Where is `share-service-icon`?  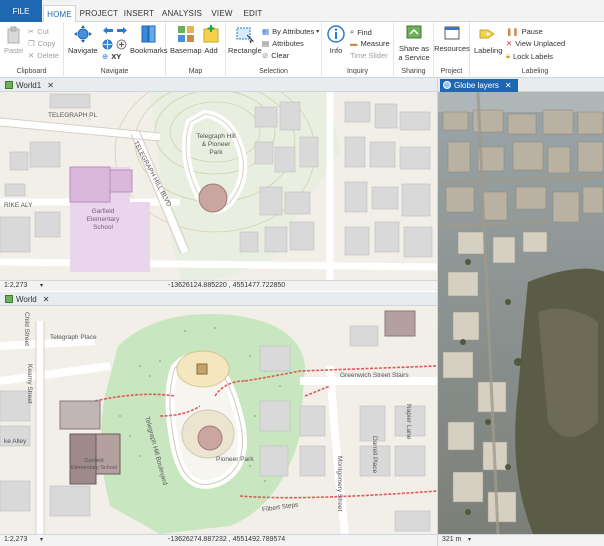 share-service-icon is located at coordinates (414, 32).